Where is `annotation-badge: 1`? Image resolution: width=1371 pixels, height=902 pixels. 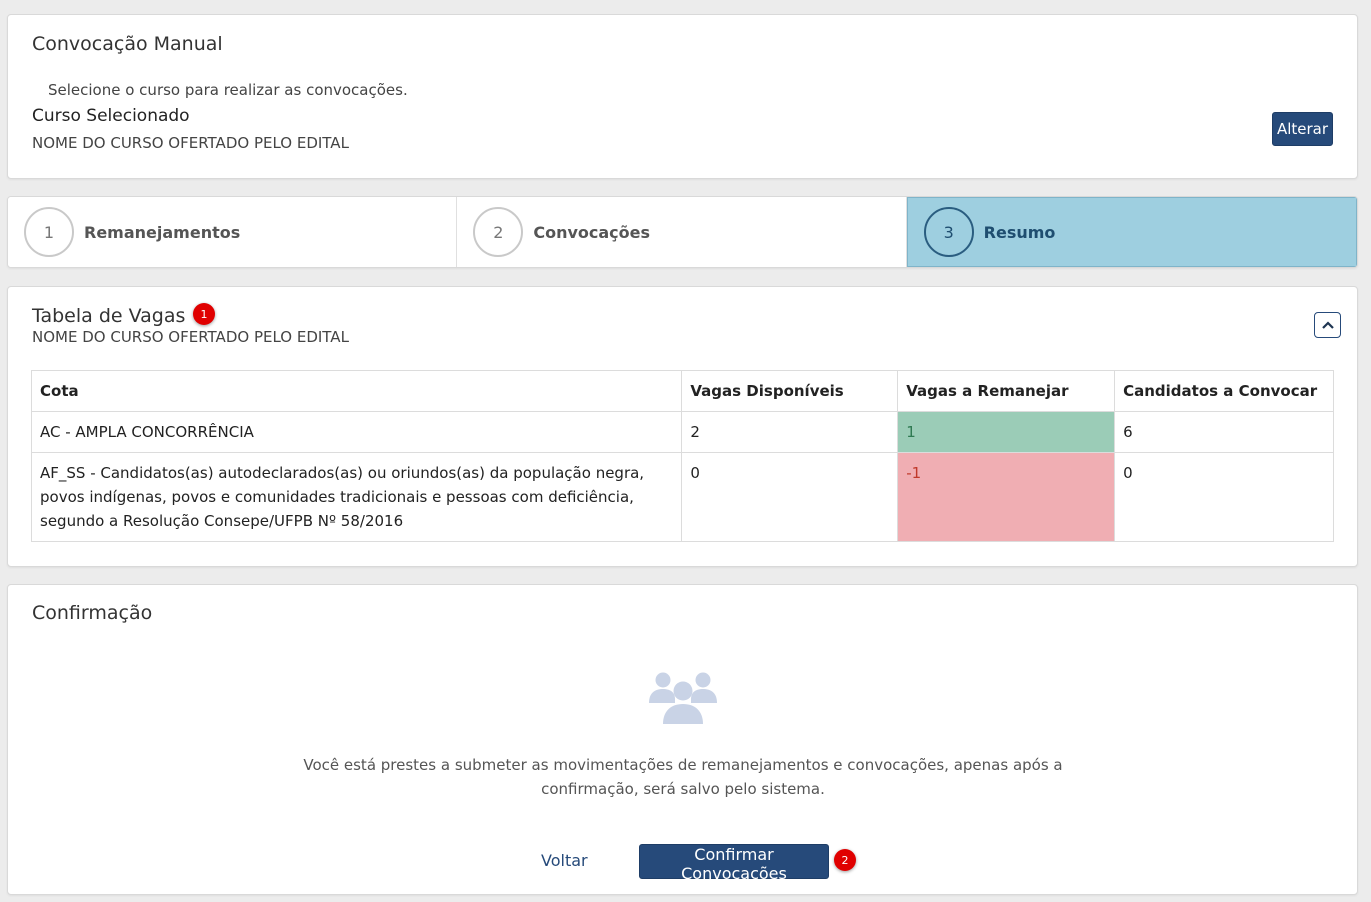 annotation-badge: 1 is located at coordinates (204, 314).